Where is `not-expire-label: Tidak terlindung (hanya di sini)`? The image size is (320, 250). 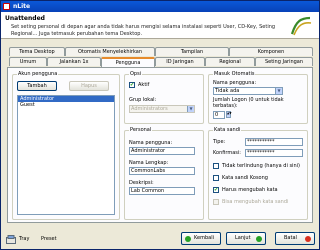 not-expire-label: Tidak terlindung (hanya di sini) is located at coordinates (261, 166).